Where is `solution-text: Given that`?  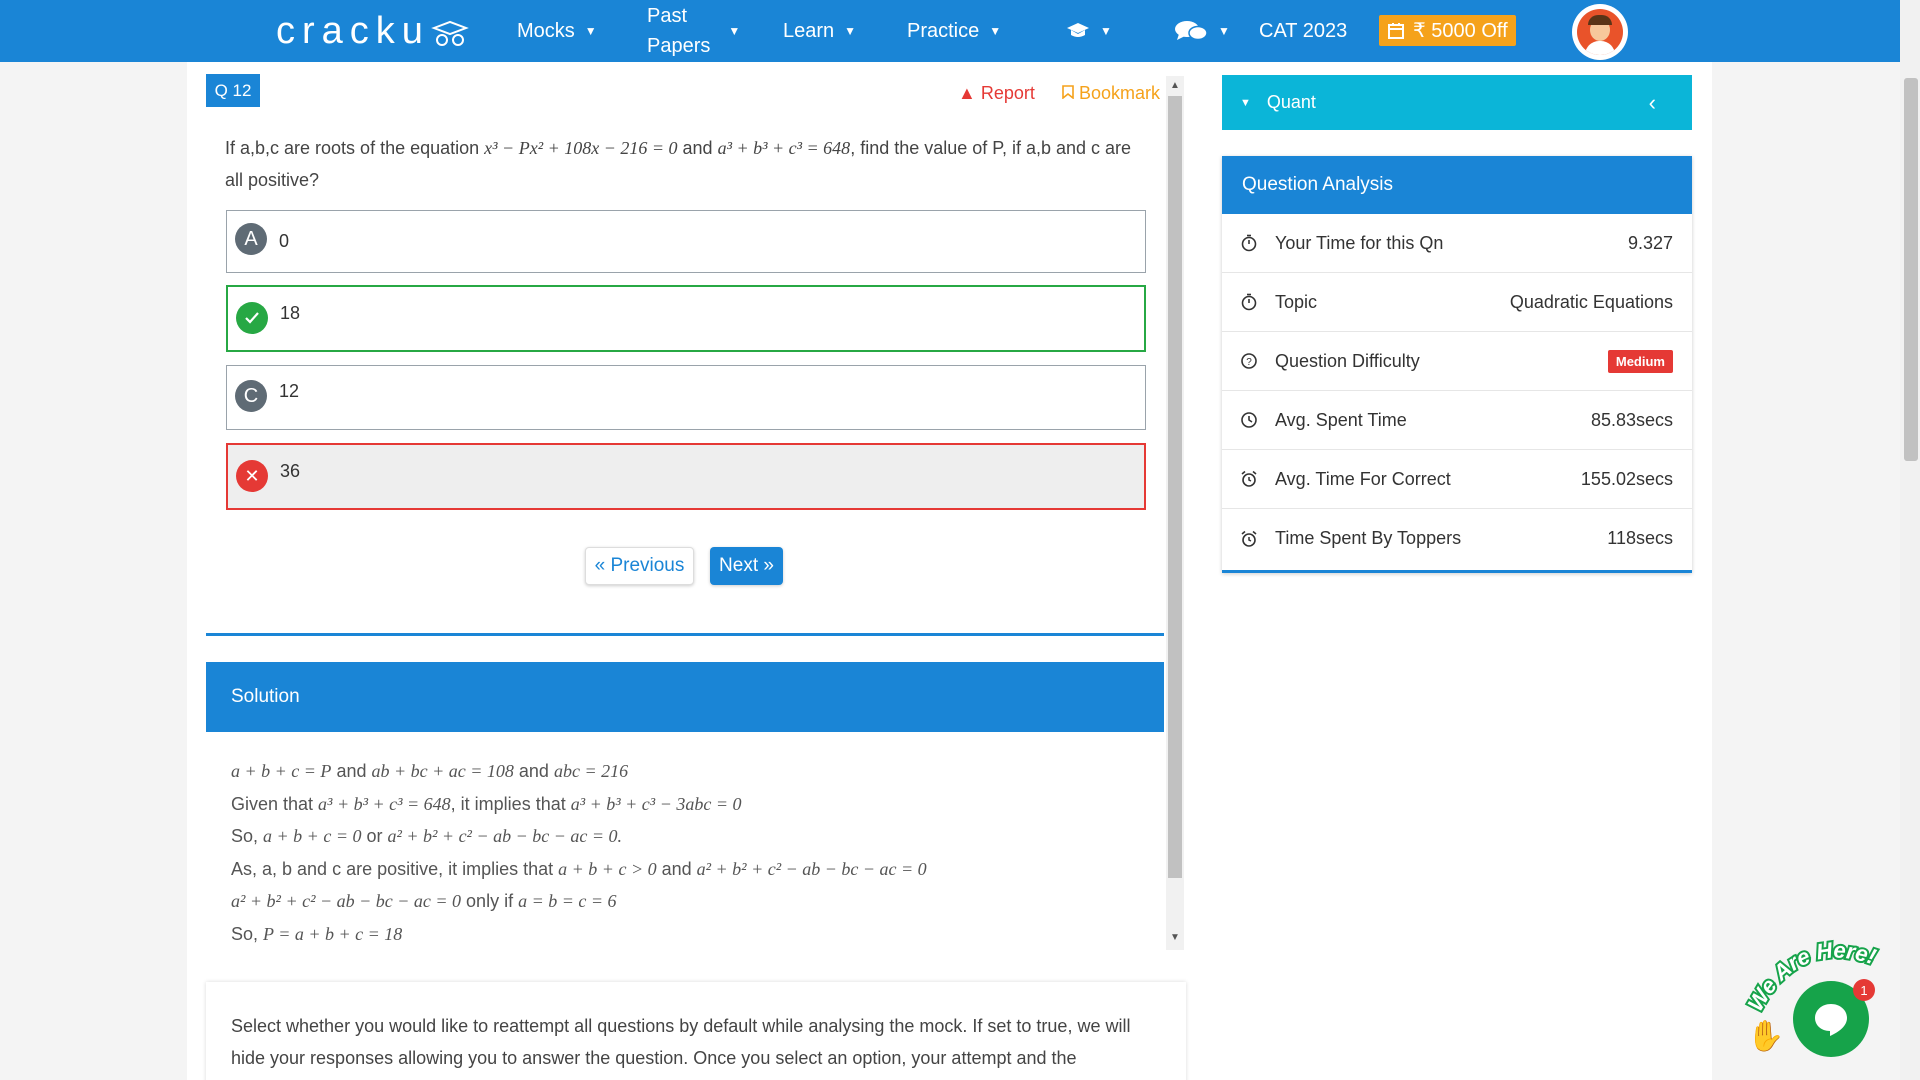 solution-text: Given that is located at coordinates (275, 803).